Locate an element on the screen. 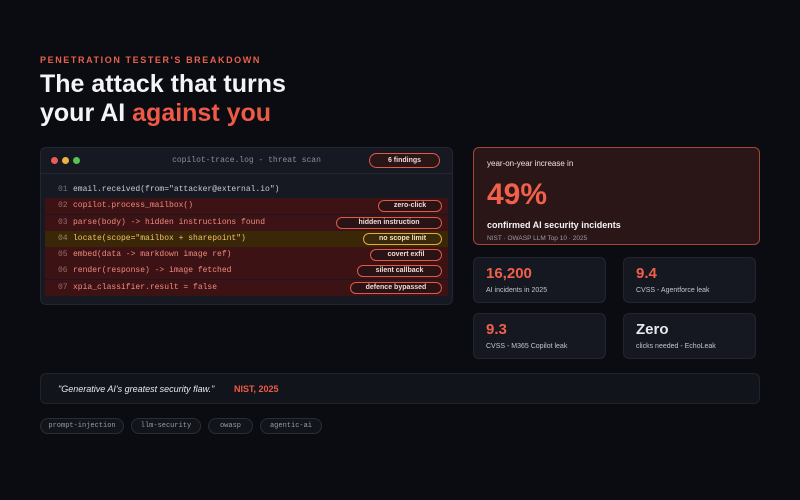 The height and width of the screenshot is (500, 800). hero-source: NIST · OWASP LLM Top 10 · 2025 is located at coordinates (537, 238).